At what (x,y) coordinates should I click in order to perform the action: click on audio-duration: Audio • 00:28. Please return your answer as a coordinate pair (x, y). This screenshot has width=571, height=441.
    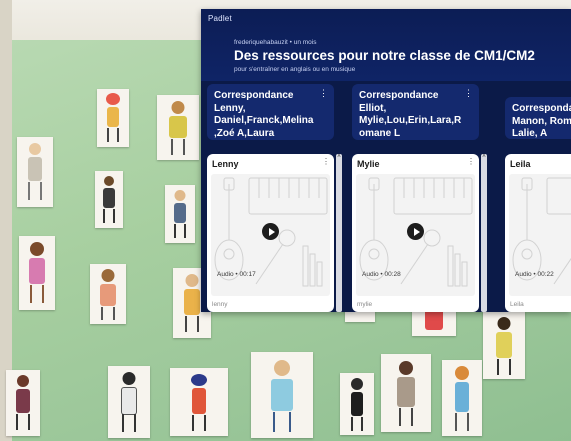
    Looking at the image, I should click on (381, 274).